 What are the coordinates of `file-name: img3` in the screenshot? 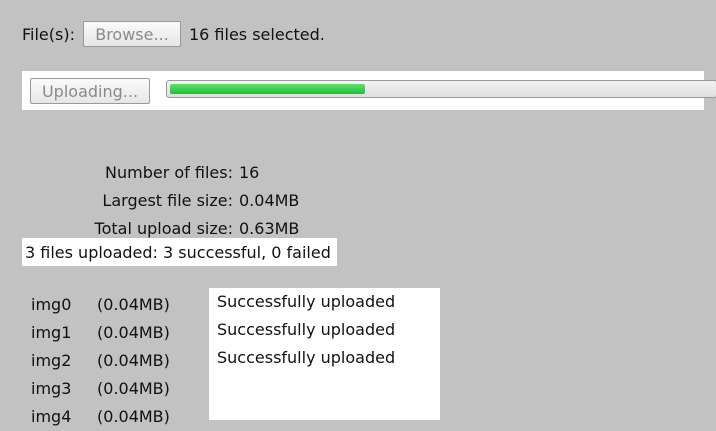 It's located at (51, 388).